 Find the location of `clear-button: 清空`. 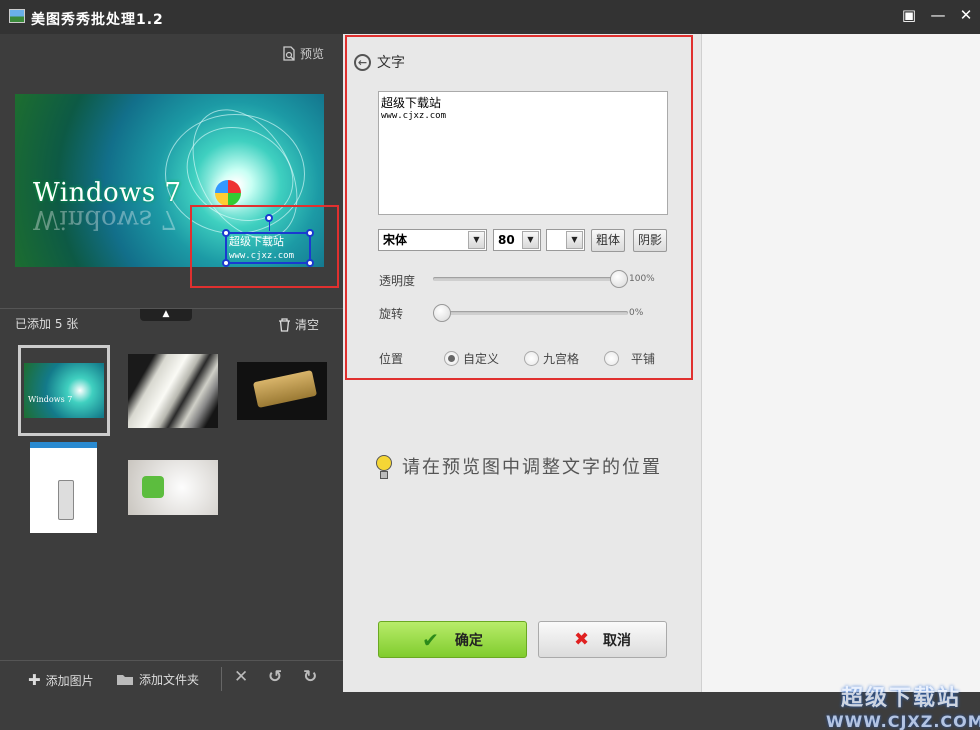

clear-button: 清空 is located at coordinates (298, 324).